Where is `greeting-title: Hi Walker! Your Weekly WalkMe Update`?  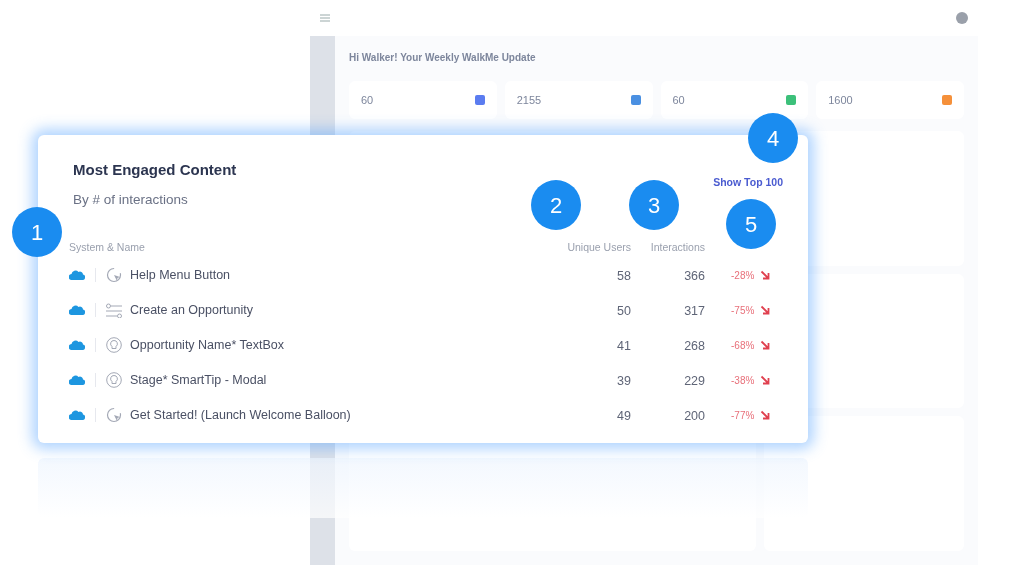
greeting-title: Hi Walker! Your Weekly WalkMe Update is located at coordinates (443, 58).